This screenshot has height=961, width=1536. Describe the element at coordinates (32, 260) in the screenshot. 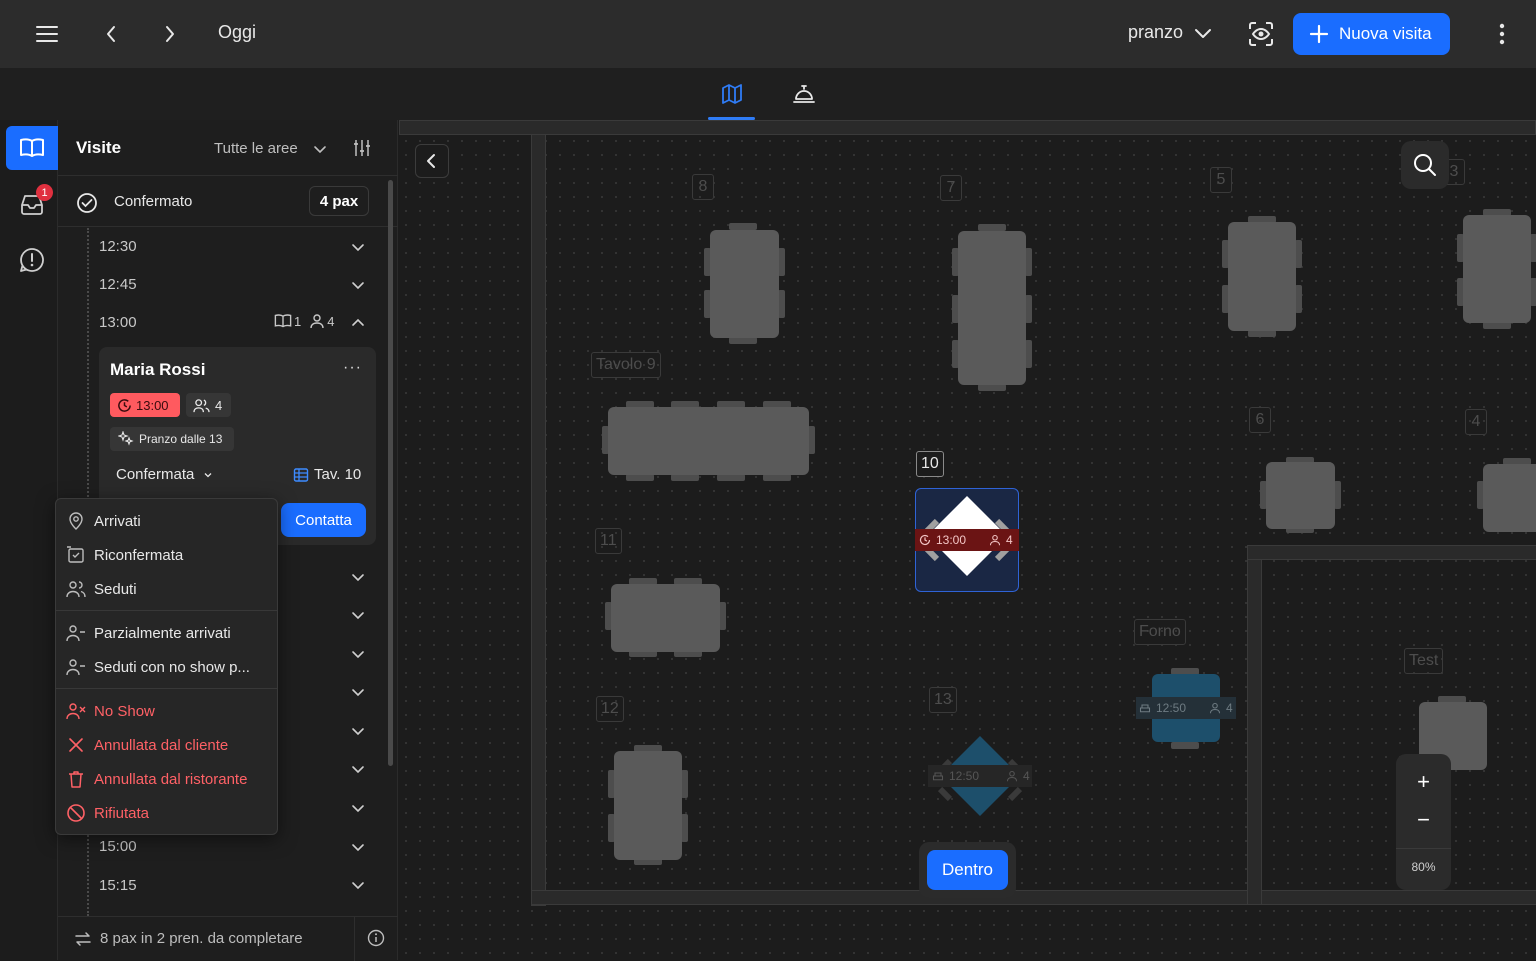

I see `rail-item-alerts` at that location.